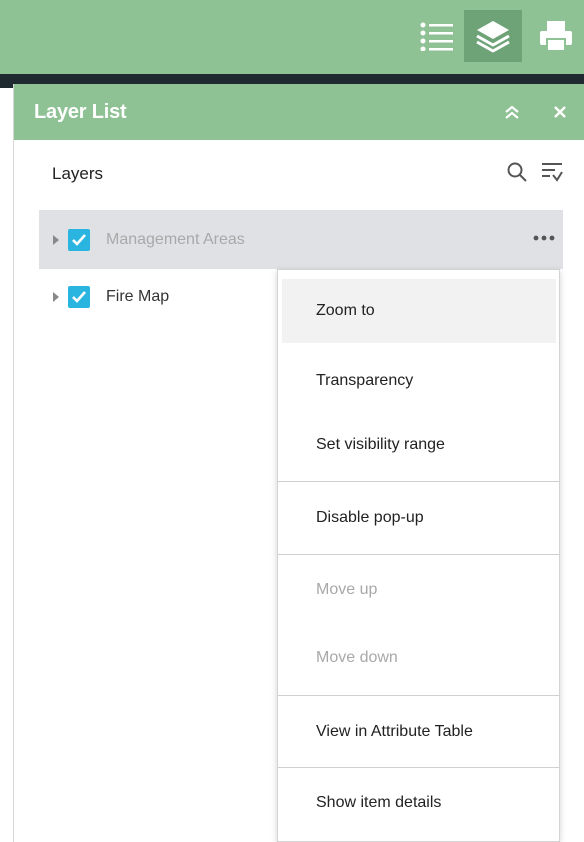 The height and width of the screenshot is (842, 584). What do you see at coordinates (347, 589) in the screenshot?
I see `menu-item-move-up: Move up` at bounding box center [347, 589].